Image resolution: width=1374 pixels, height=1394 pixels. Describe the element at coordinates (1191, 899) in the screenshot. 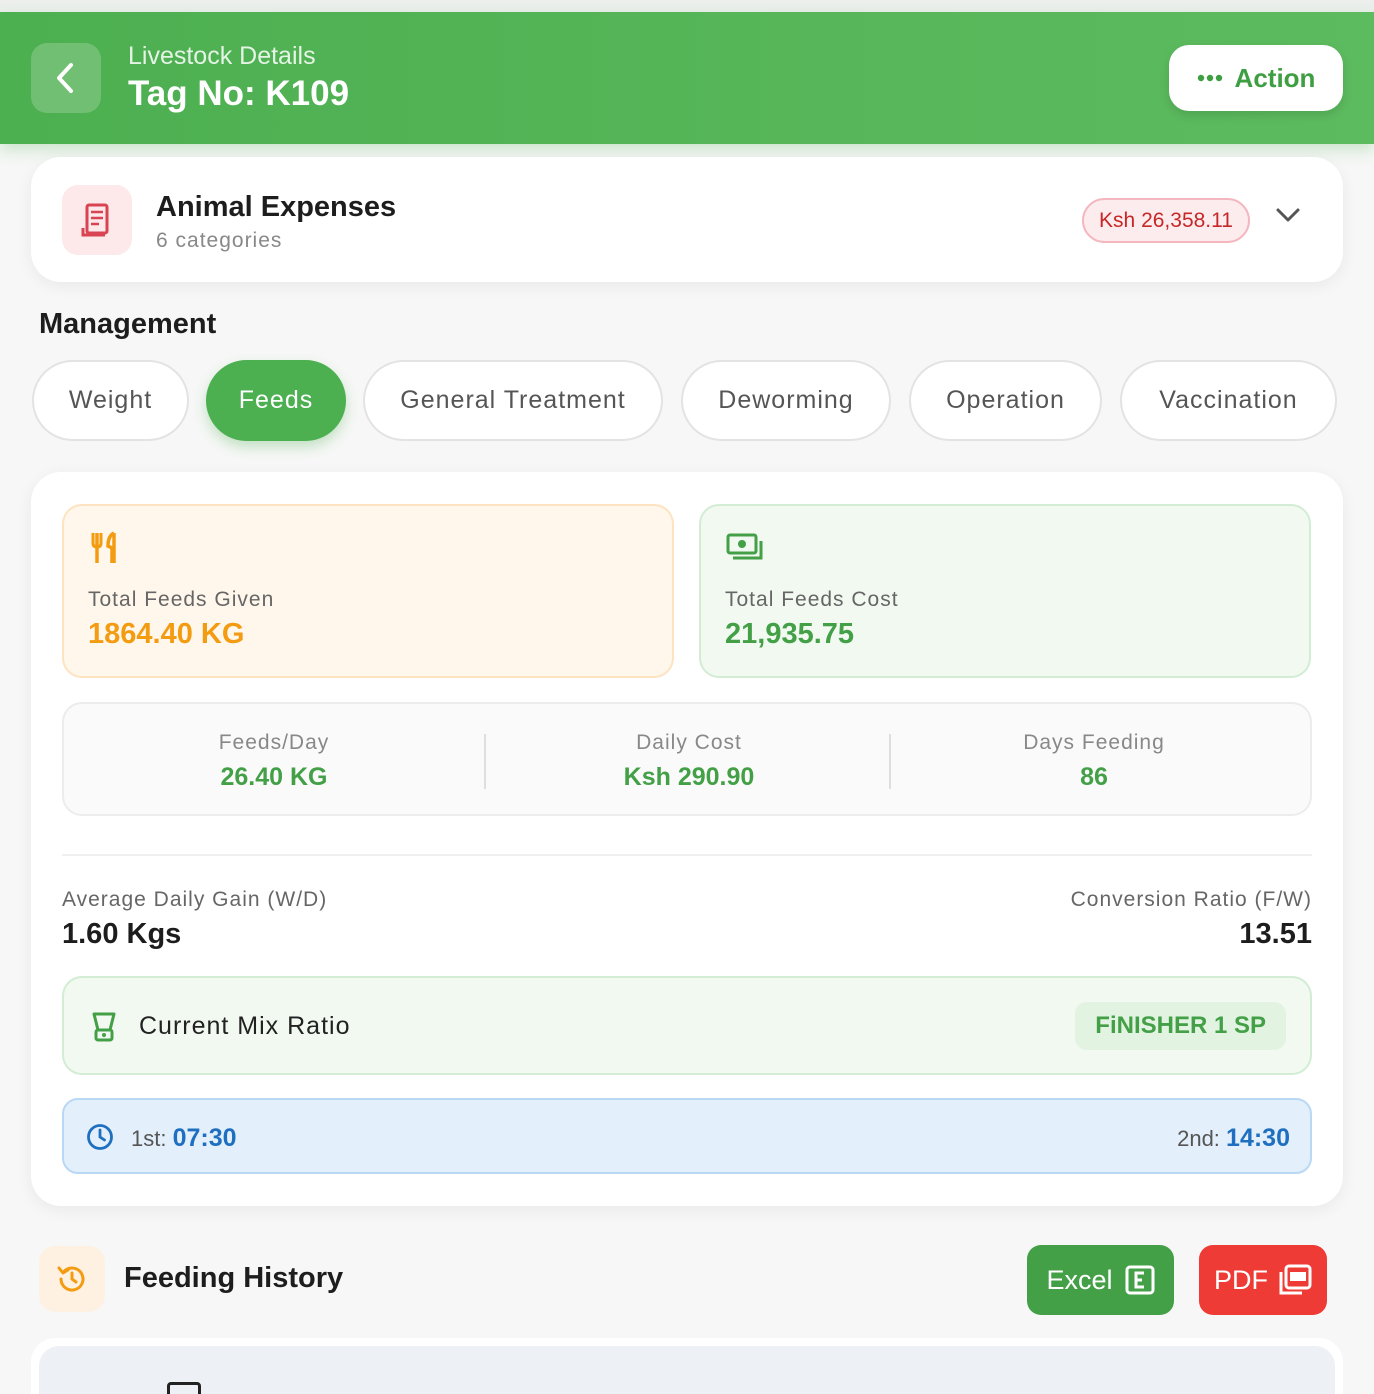

I see `conversion-ratio-label: Conversion Ratio (F/W)` at that location.